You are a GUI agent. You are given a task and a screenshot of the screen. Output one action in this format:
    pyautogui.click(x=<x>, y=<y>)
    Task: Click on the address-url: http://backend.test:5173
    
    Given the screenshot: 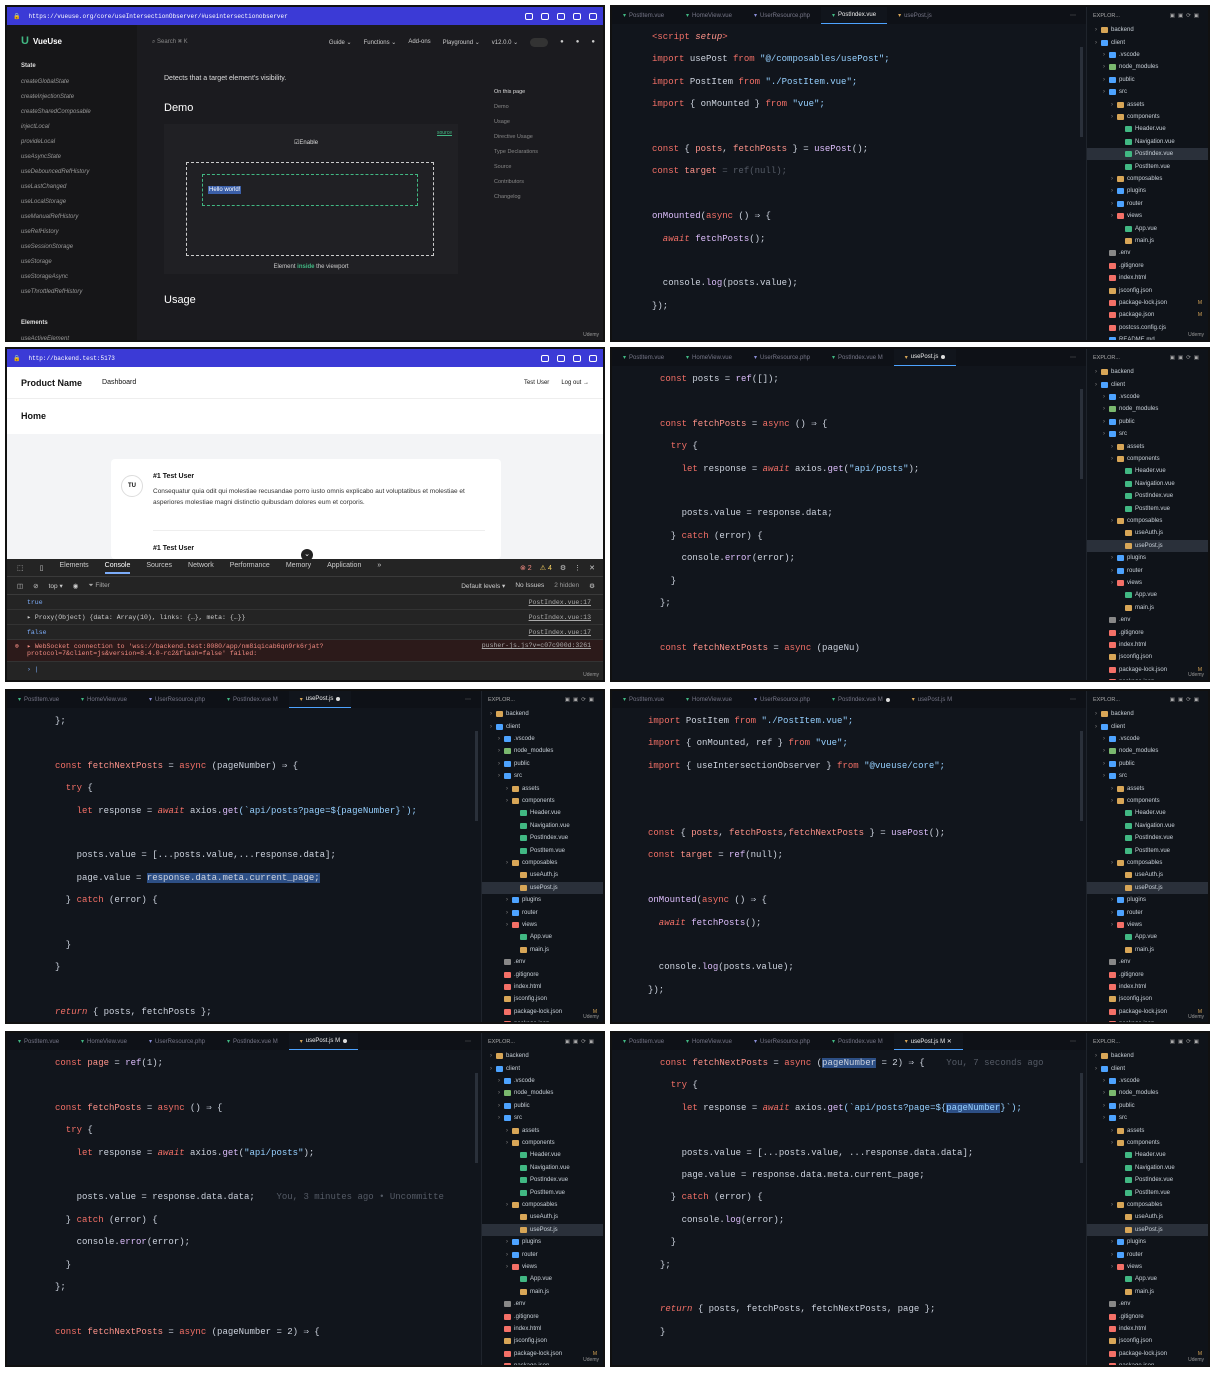 What is the action you would take?
    pyautogui.click(x=280, y=358)
    